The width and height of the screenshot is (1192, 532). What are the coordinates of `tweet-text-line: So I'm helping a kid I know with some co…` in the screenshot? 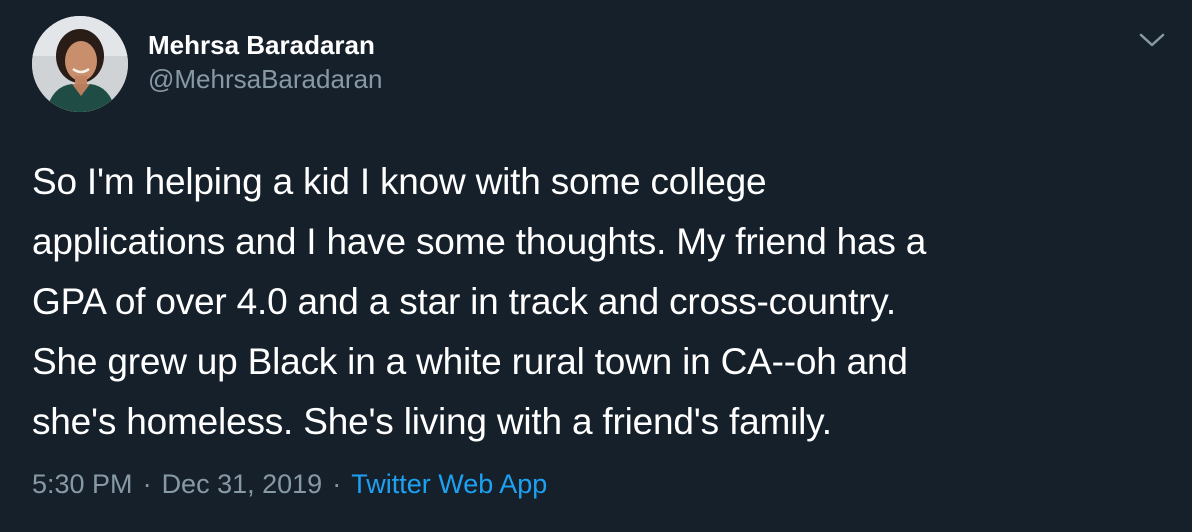 It's located at (399, 181).